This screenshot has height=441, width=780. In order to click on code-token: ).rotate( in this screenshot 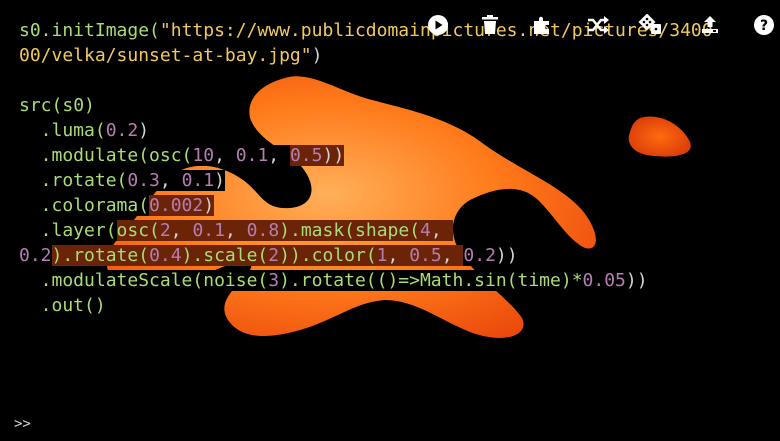, I will do `click(100, 255)`.